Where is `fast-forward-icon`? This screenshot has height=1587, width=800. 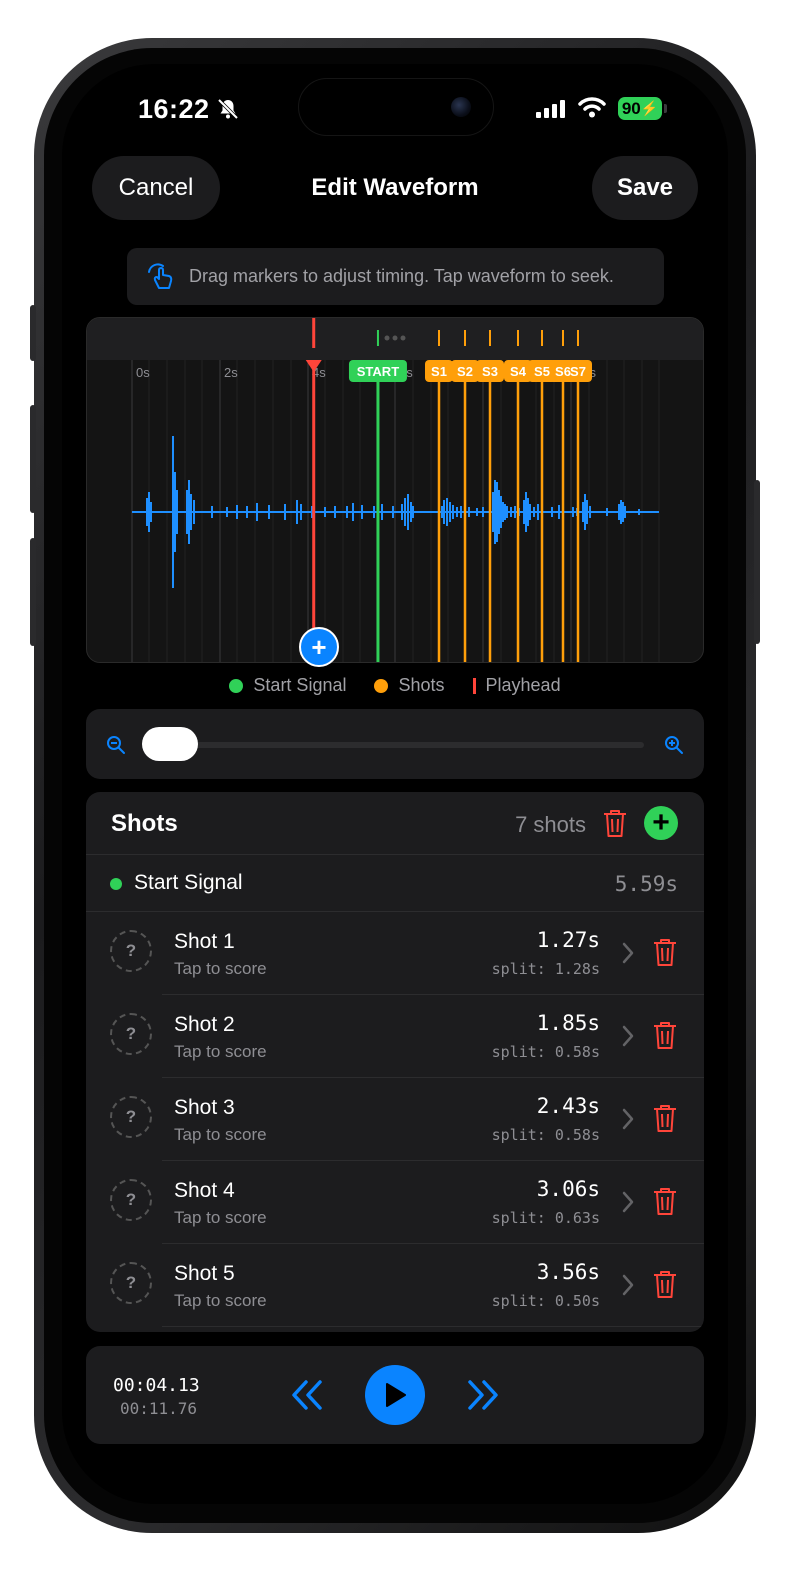 fast-forward-icon is located at coordinates (483, 1395).